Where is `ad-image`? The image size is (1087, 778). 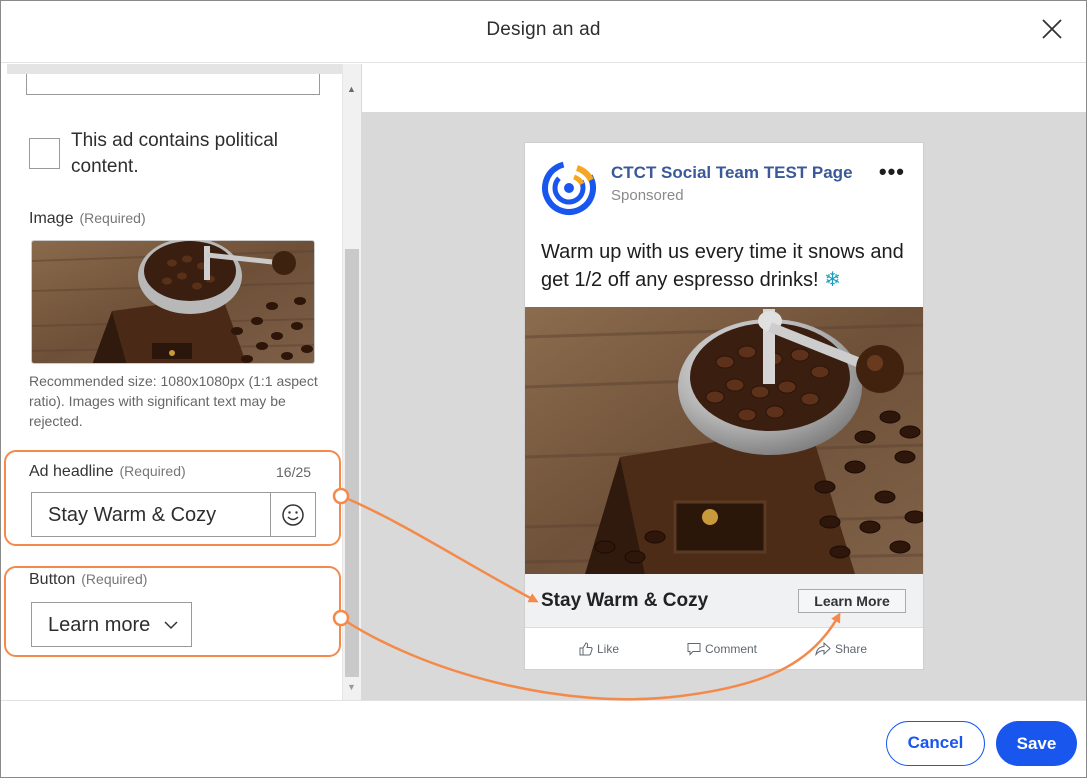 ad-image is located at coordinates (724, 440).